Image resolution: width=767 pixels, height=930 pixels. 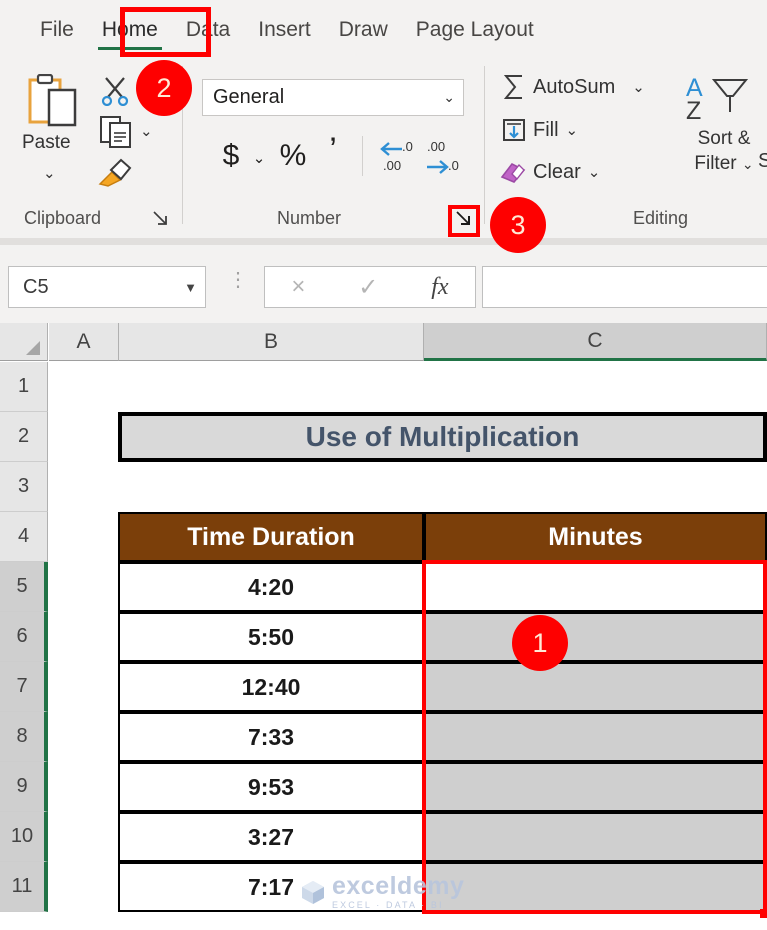 I want to click on formula-bar-grip: ⋮, so click(x=238, y=280).